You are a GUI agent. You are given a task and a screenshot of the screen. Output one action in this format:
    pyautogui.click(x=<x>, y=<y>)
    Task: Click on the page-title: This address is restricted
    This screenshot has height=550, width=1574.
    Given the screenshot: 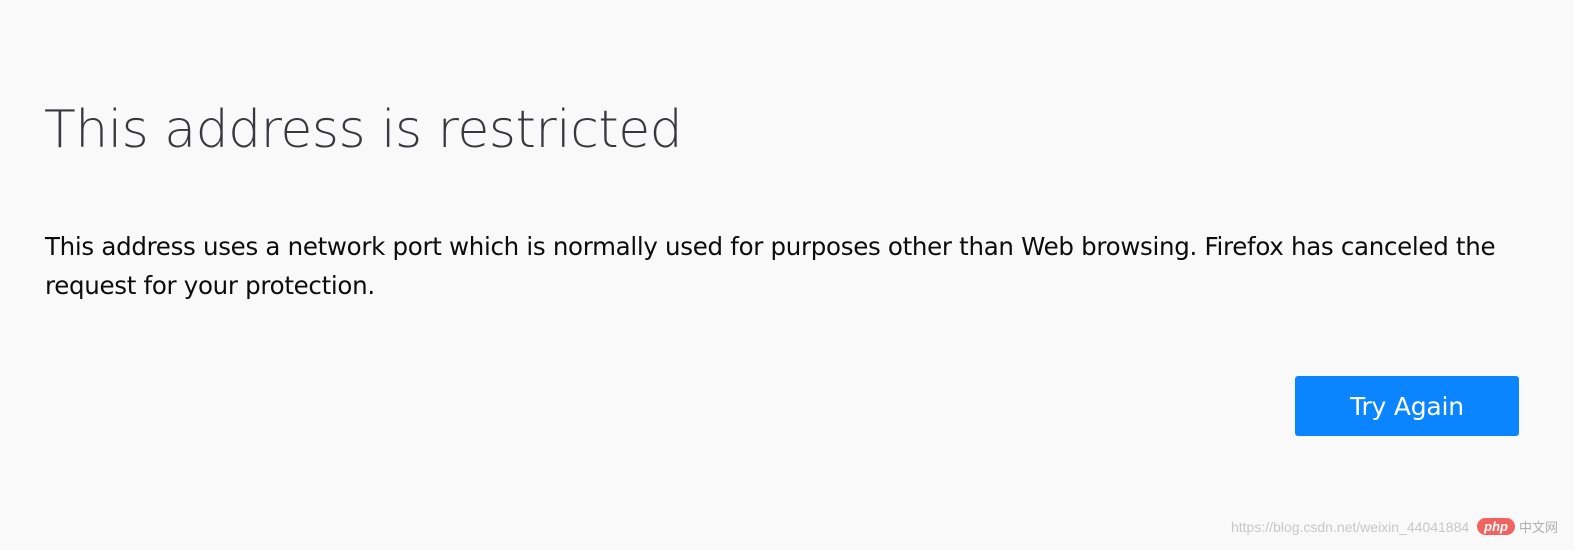 What is the action you would take?
    pyautogui.click(x=363, y=130)
    